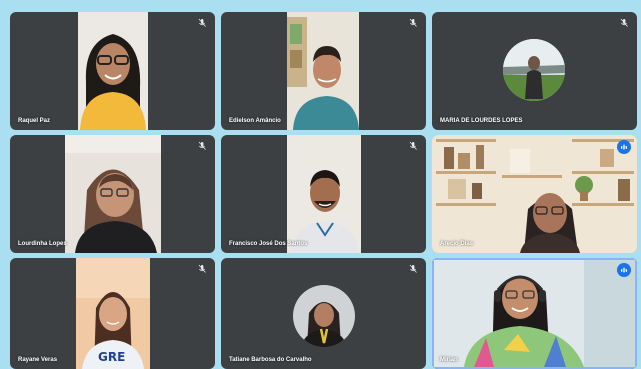 The height and width of the screenshot is (369, 641). I want to click on participant-name: Lourdinha Lopes, so click(42, 244).